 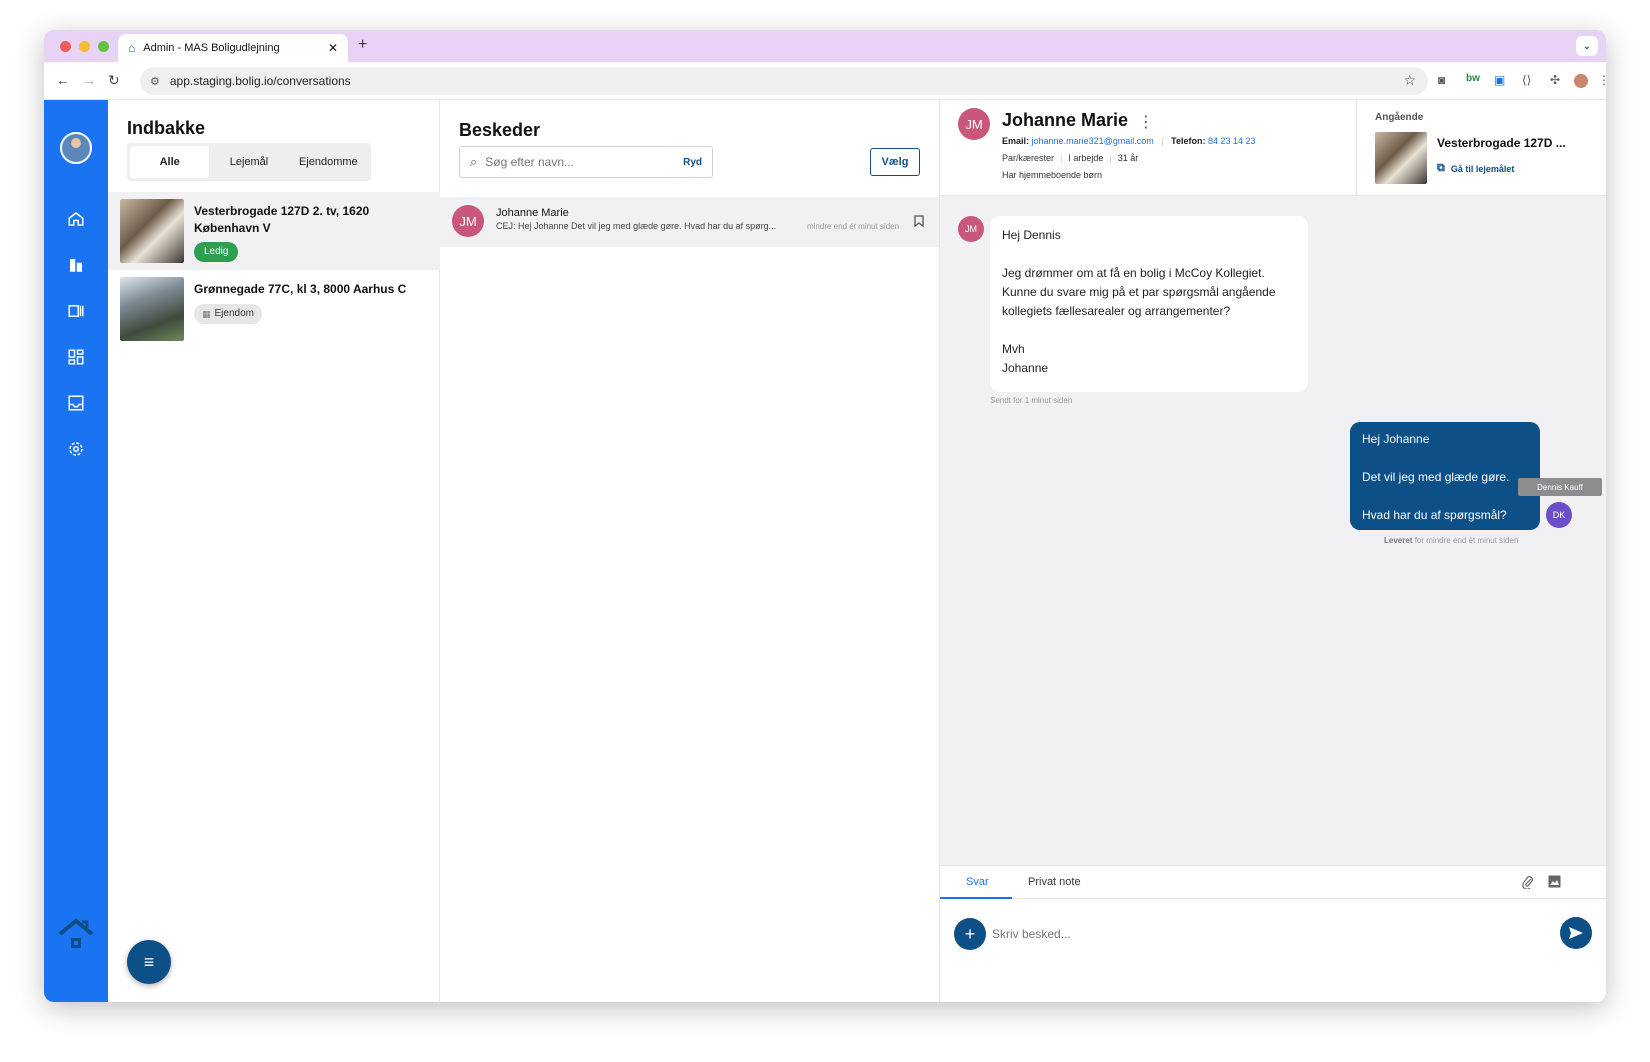 What do you see at coordinates (1473, 78) in the screenshot?
I see `bw-extension-icon: bw` at bounding box center [1473, 78].